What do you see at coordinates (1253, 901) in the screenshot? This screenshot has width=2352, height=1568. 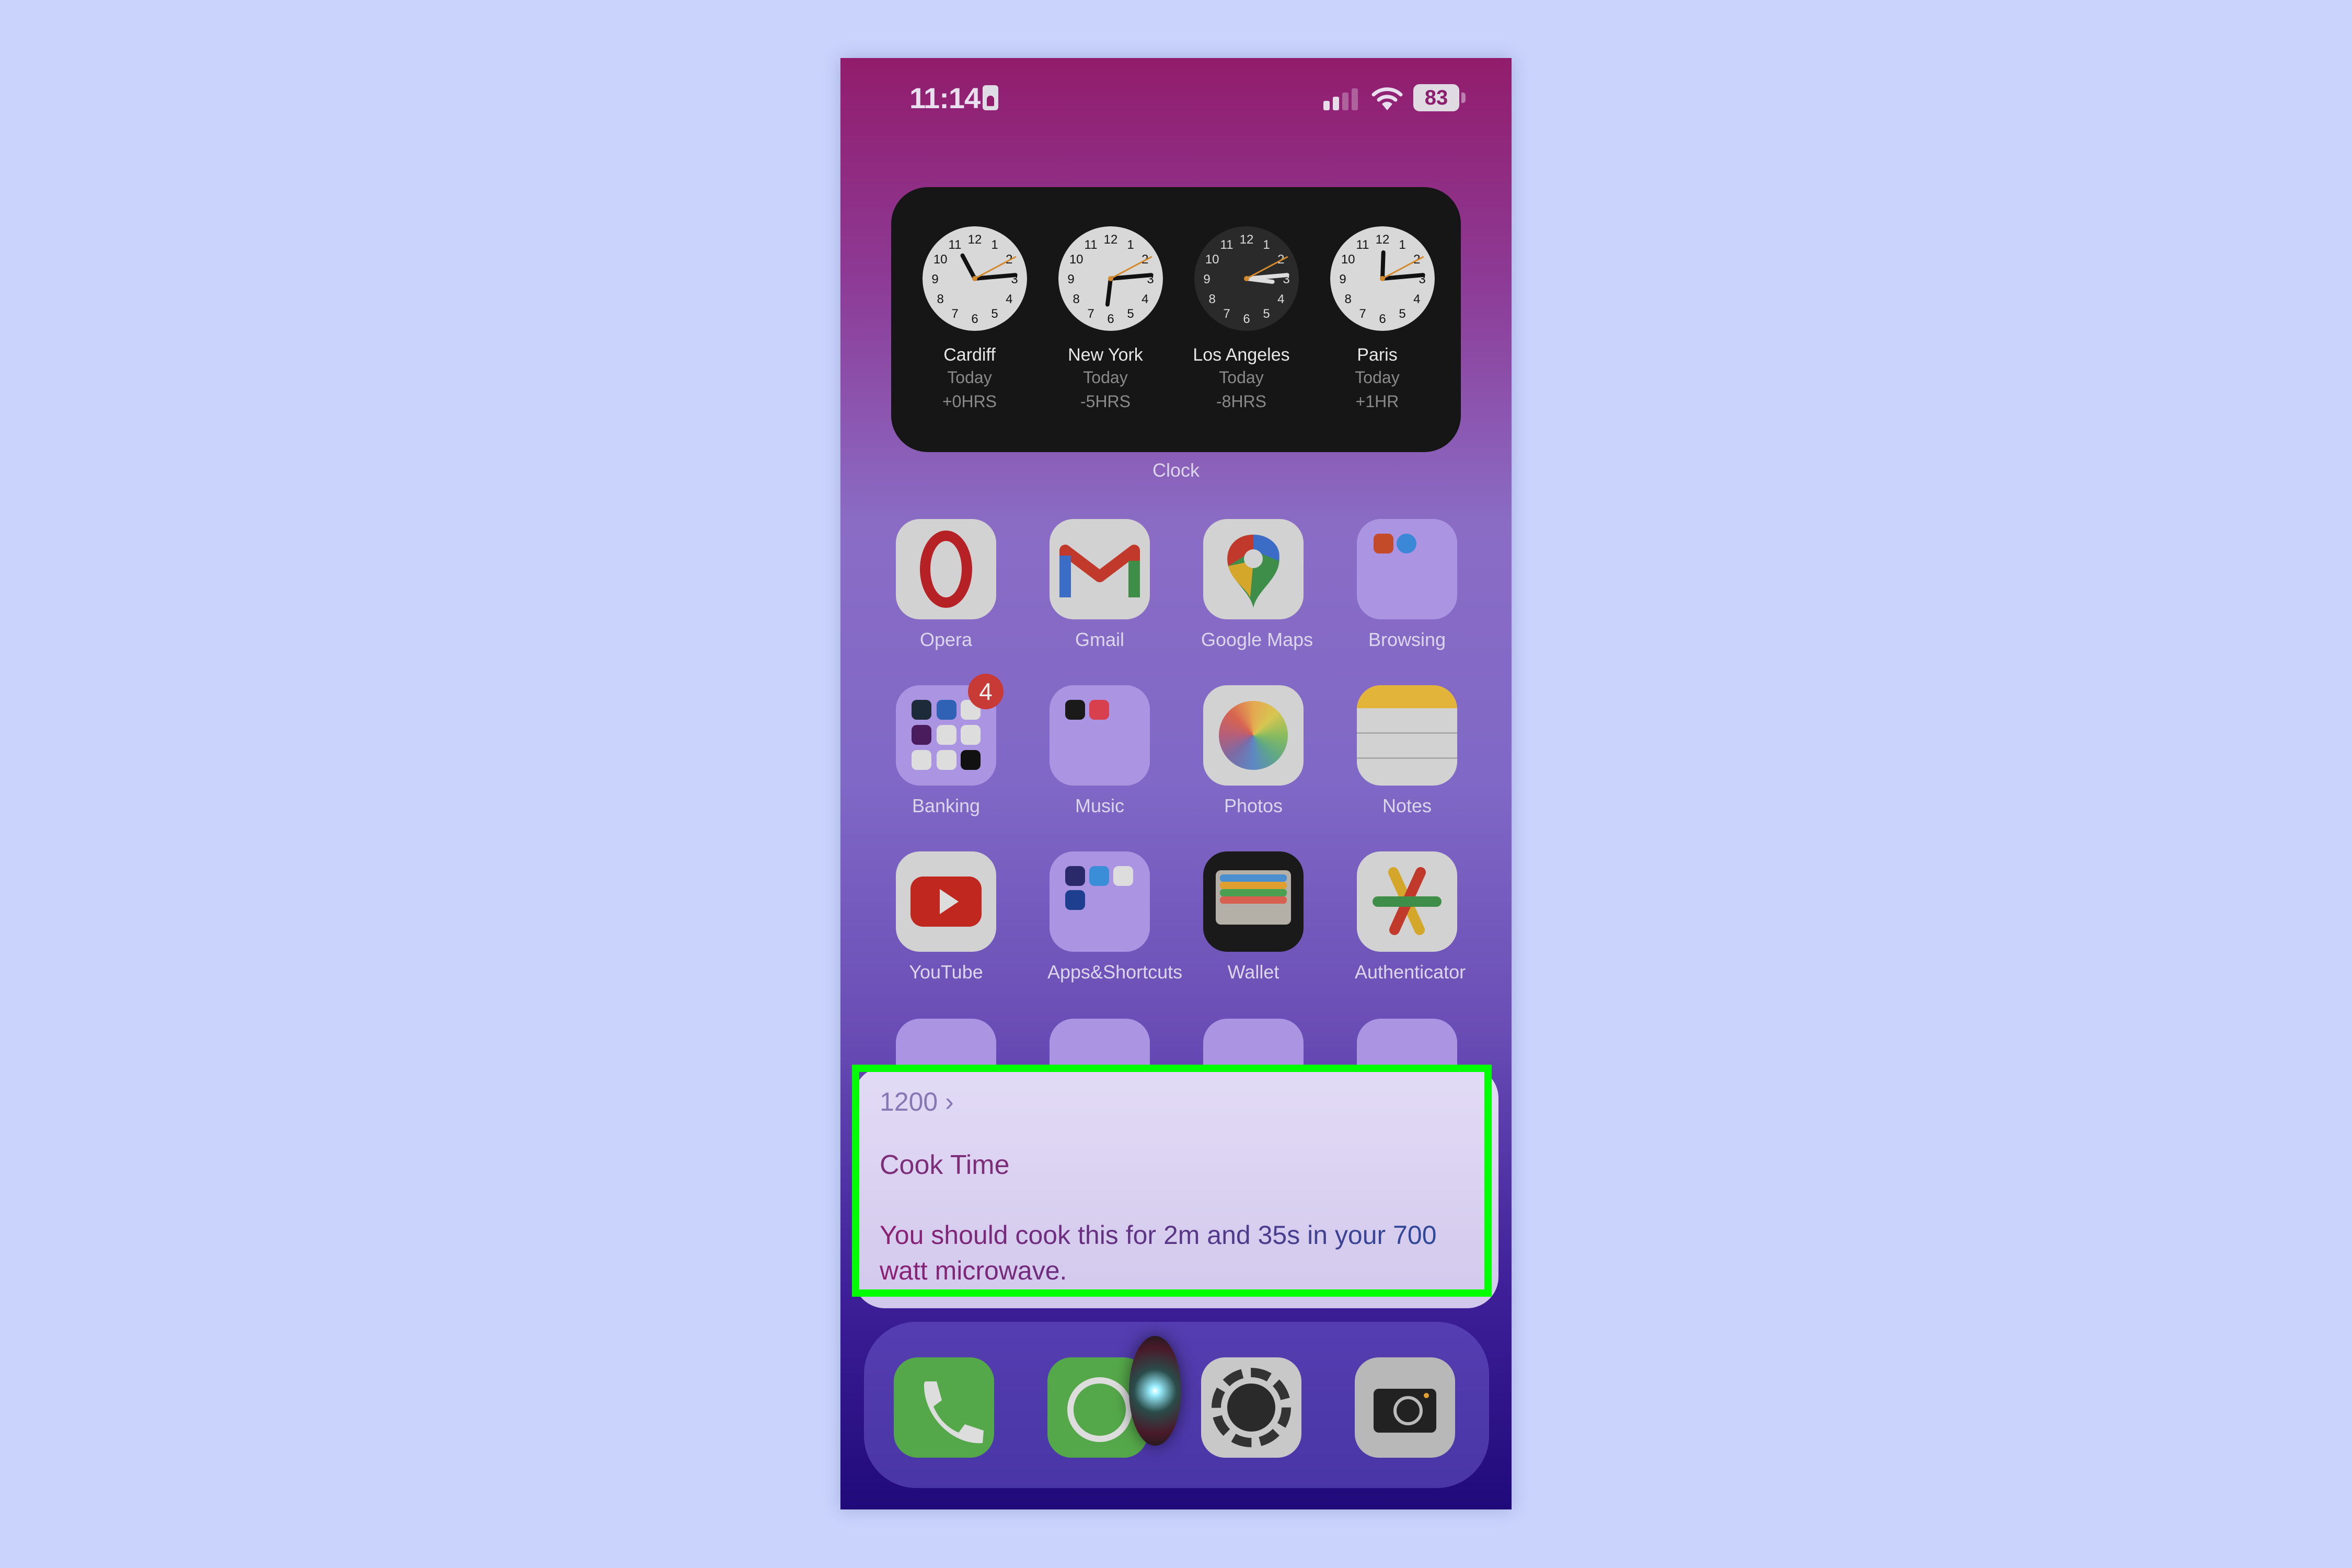 I see `wallet-icon` at bounding box center [1253, 901].